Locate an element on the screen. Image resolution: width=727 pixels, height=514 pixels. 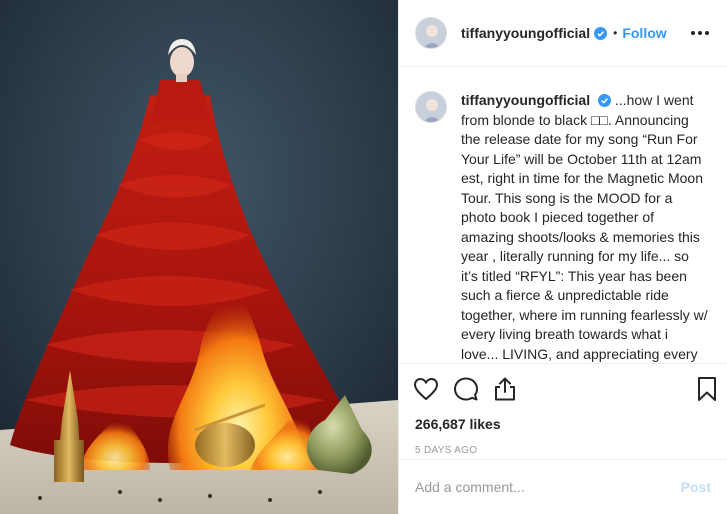
avatar is located at coordinates (431, 33).